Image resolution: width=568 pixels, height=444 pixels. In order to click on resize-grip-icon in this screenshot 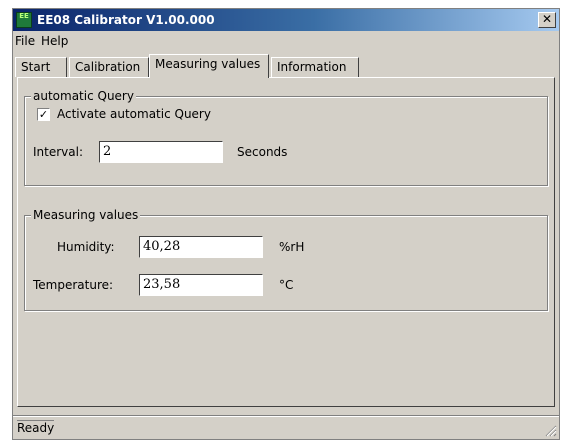, I will do `click(551, 431)`.